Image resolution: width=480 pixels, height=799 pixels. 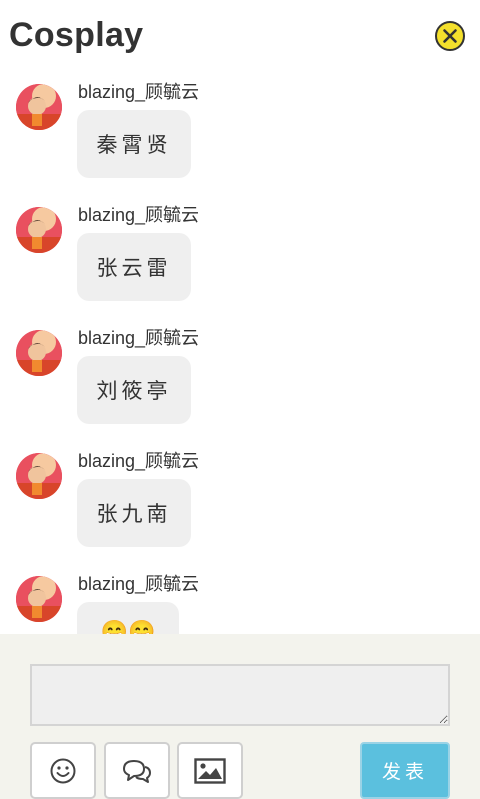 I want to click on close-button, so click(x=450, y=36).